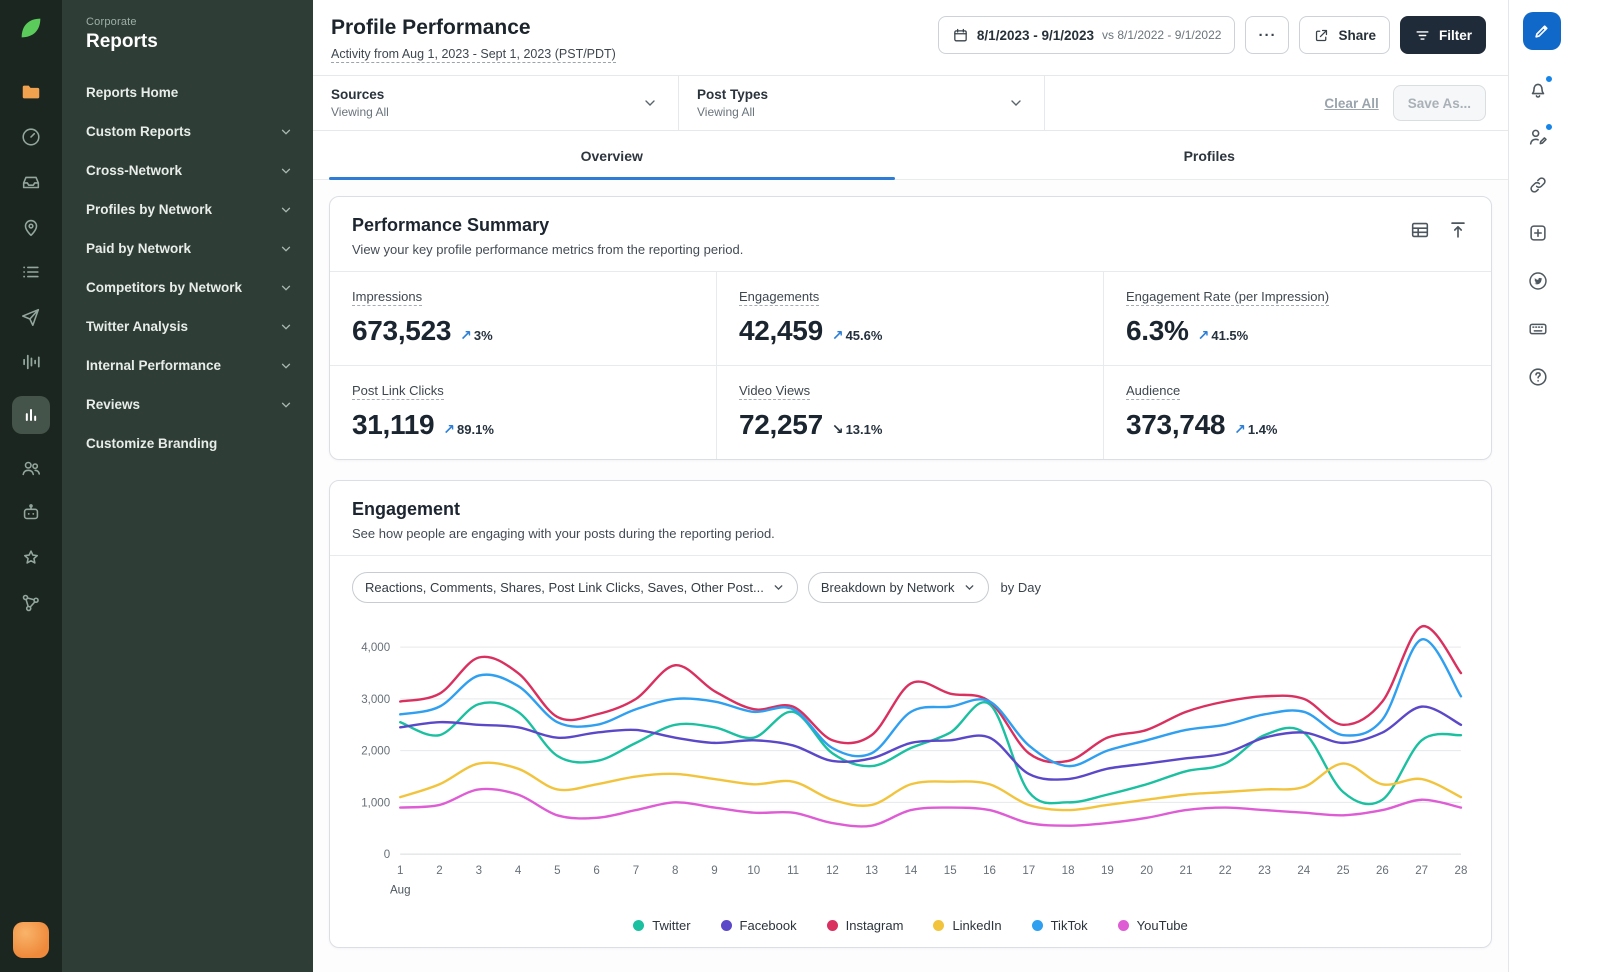  I want to click on legend-item-linkedin: LinkedIn, so click(967, 925).